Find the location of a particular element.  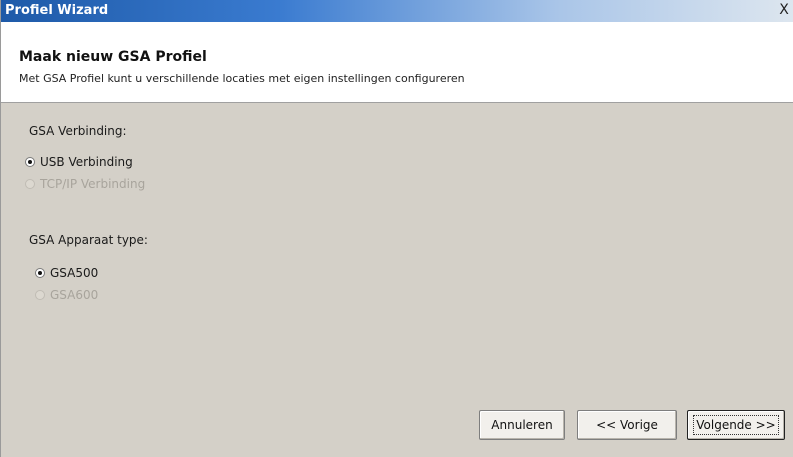

connection-label: GSA Verbinding: is located at coordinates (78, 131).